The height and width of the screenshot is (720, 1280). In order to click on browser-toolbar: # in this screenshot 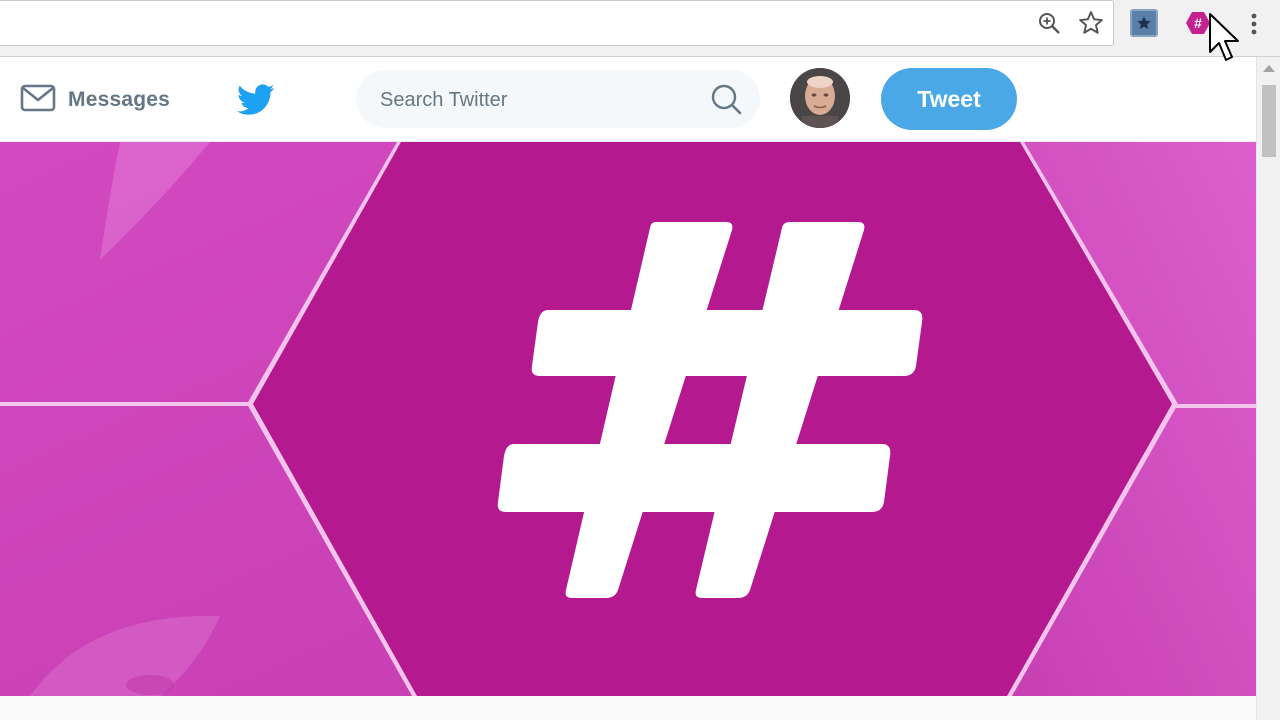, I will do `click(640, 28)`.